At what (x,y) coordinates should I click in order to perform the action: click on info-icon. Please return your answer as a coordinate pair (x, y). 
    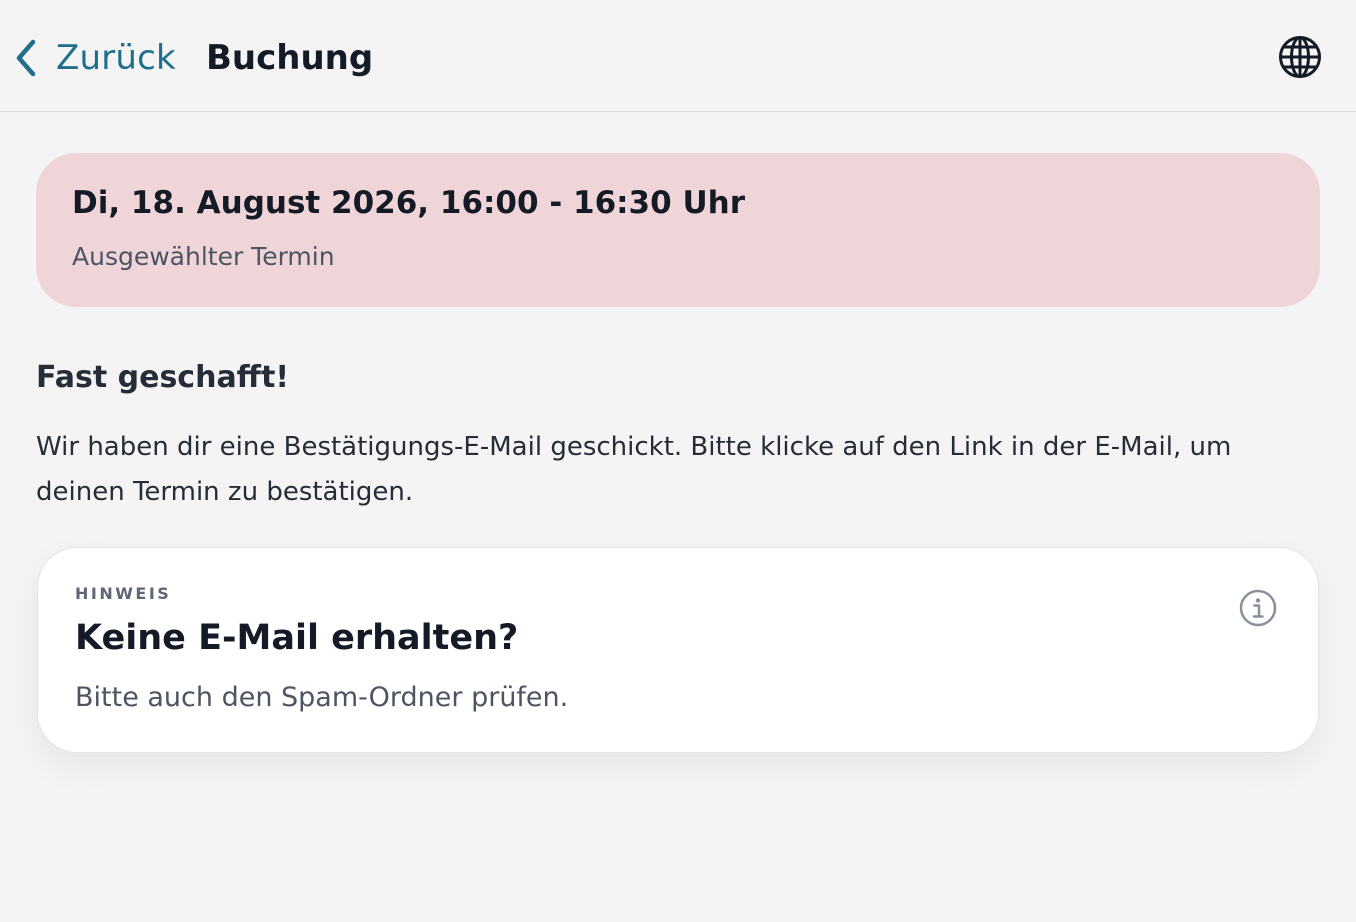
    Looking at the image, I should click on (1258, 608).